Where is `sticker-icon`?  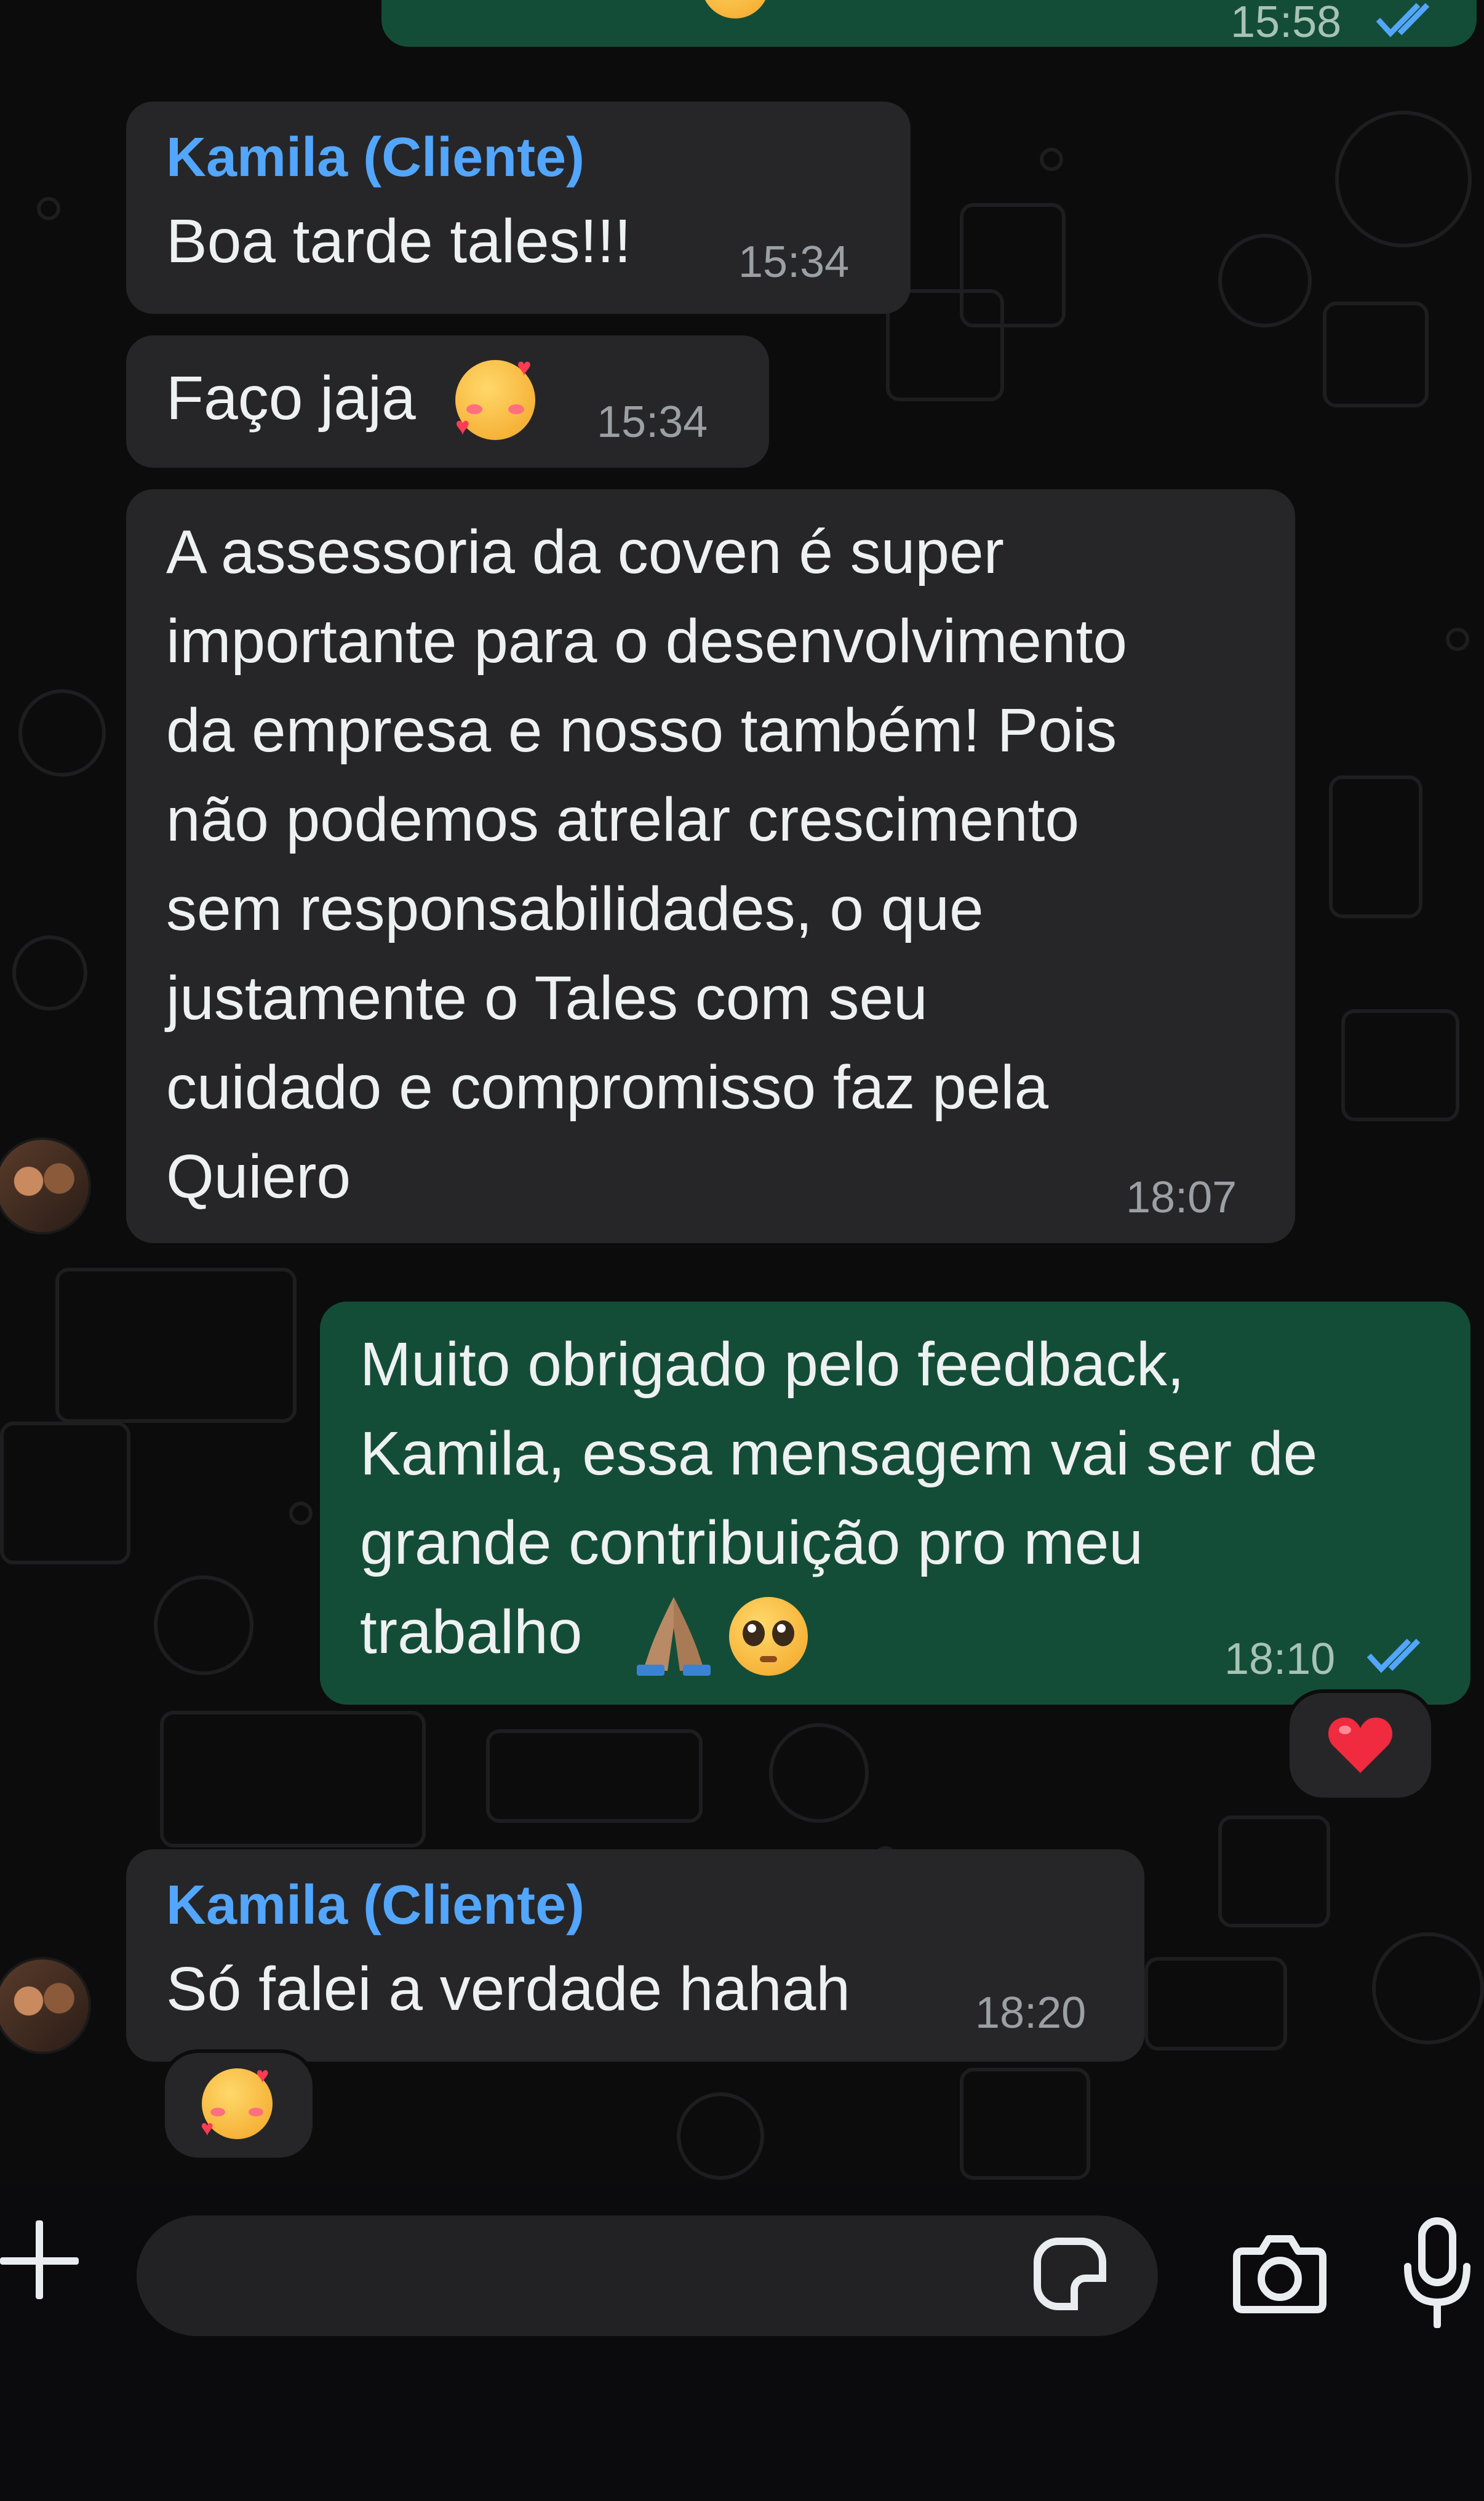 sticker-icon is located at coordinates (1070, 2274).